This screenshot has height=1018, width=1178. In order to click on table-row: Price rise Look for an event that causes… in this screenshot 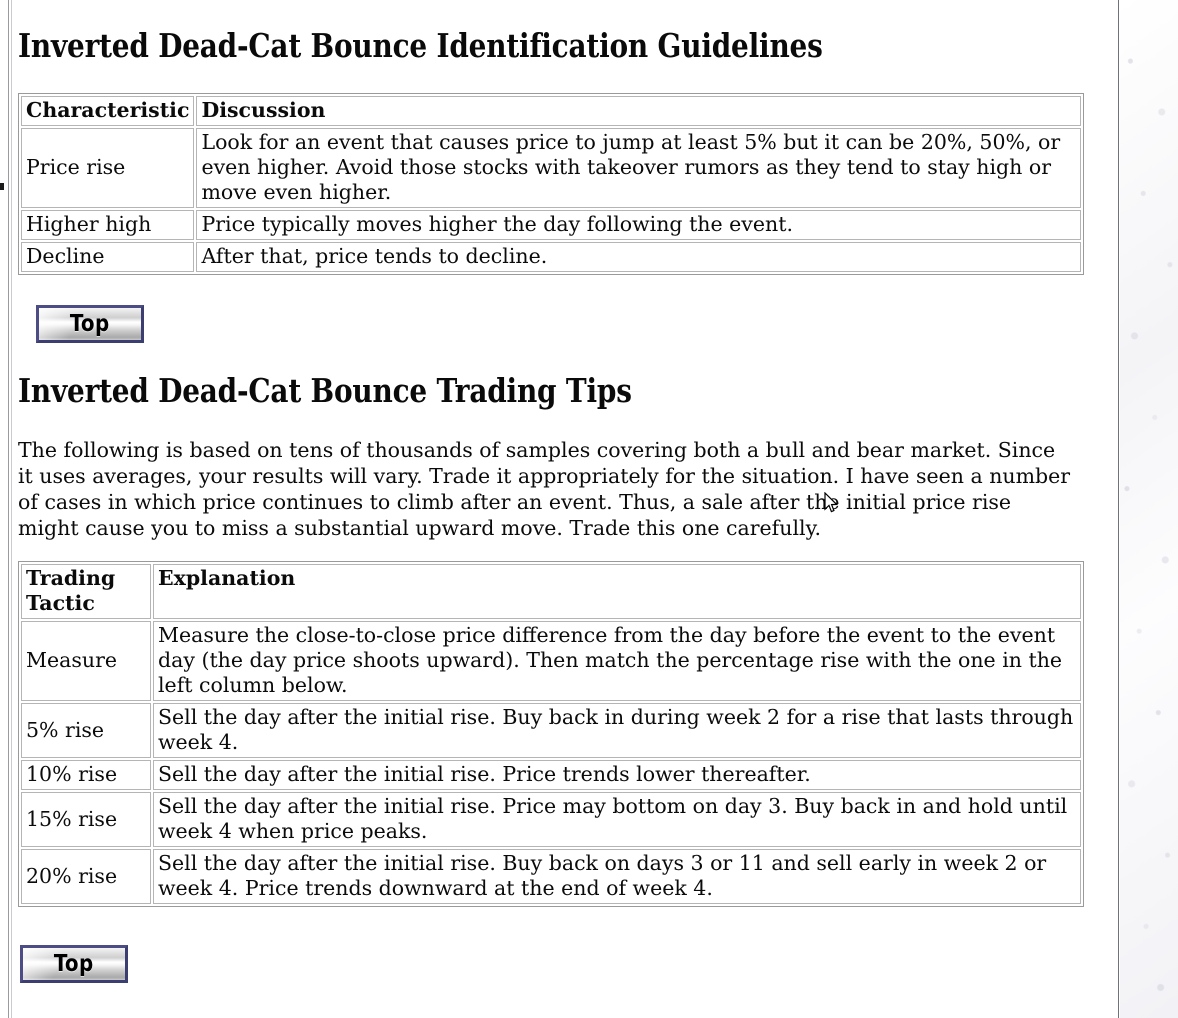, I will do `click(551, 168)`.